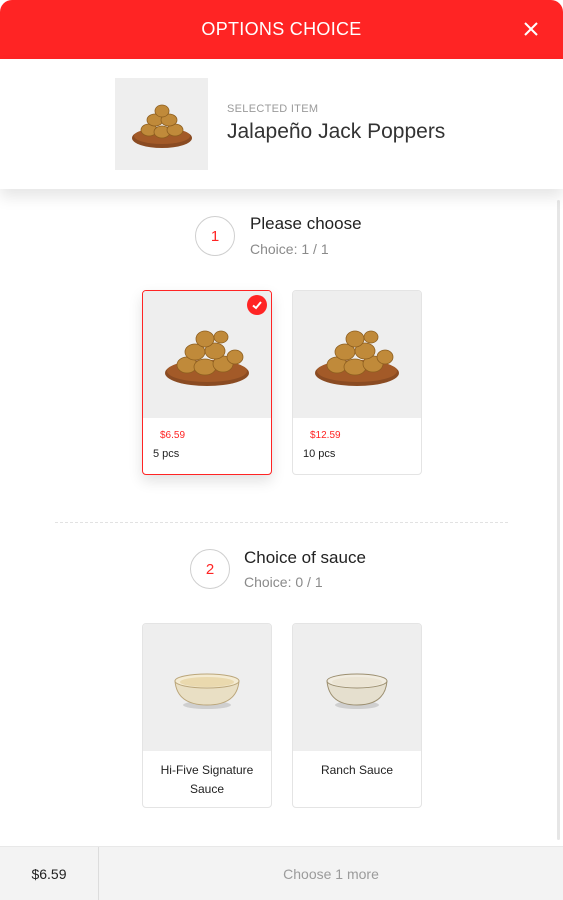 The width and height of the screenshot is (563, 900). I want to click on selected-item-card: SELECTED ITEM Jalapeño Jack Poppers, so click(281, 124).